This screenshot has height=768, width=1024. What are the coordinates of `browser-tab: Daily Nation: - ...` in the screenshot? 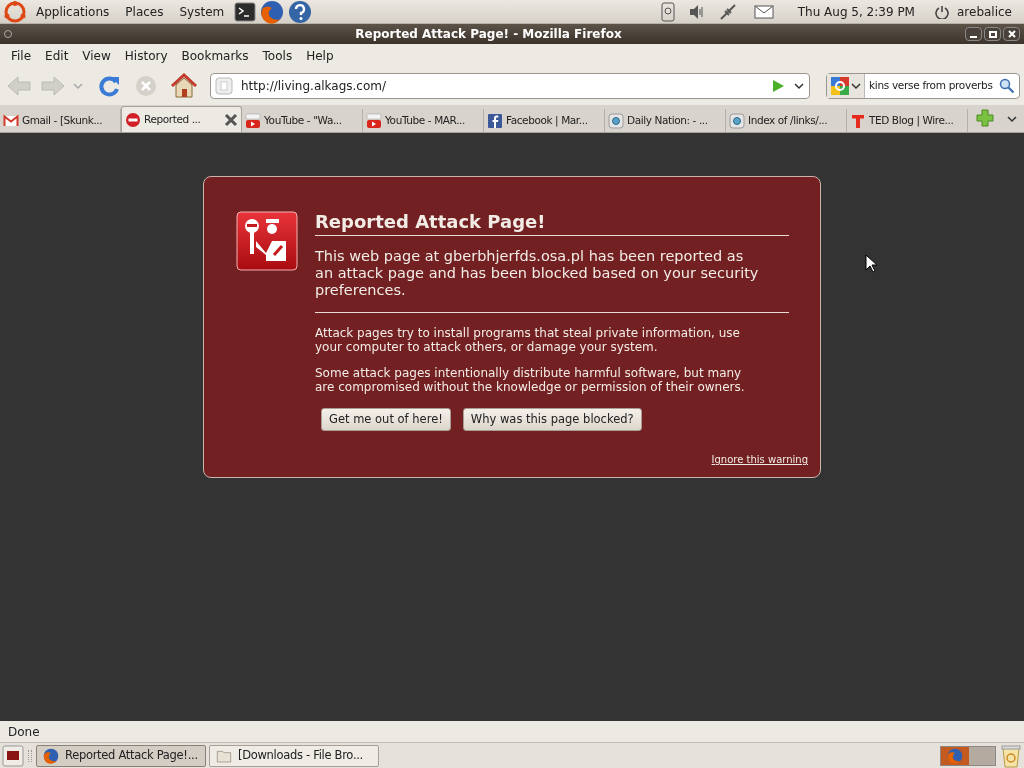 It's located at (665, 120).